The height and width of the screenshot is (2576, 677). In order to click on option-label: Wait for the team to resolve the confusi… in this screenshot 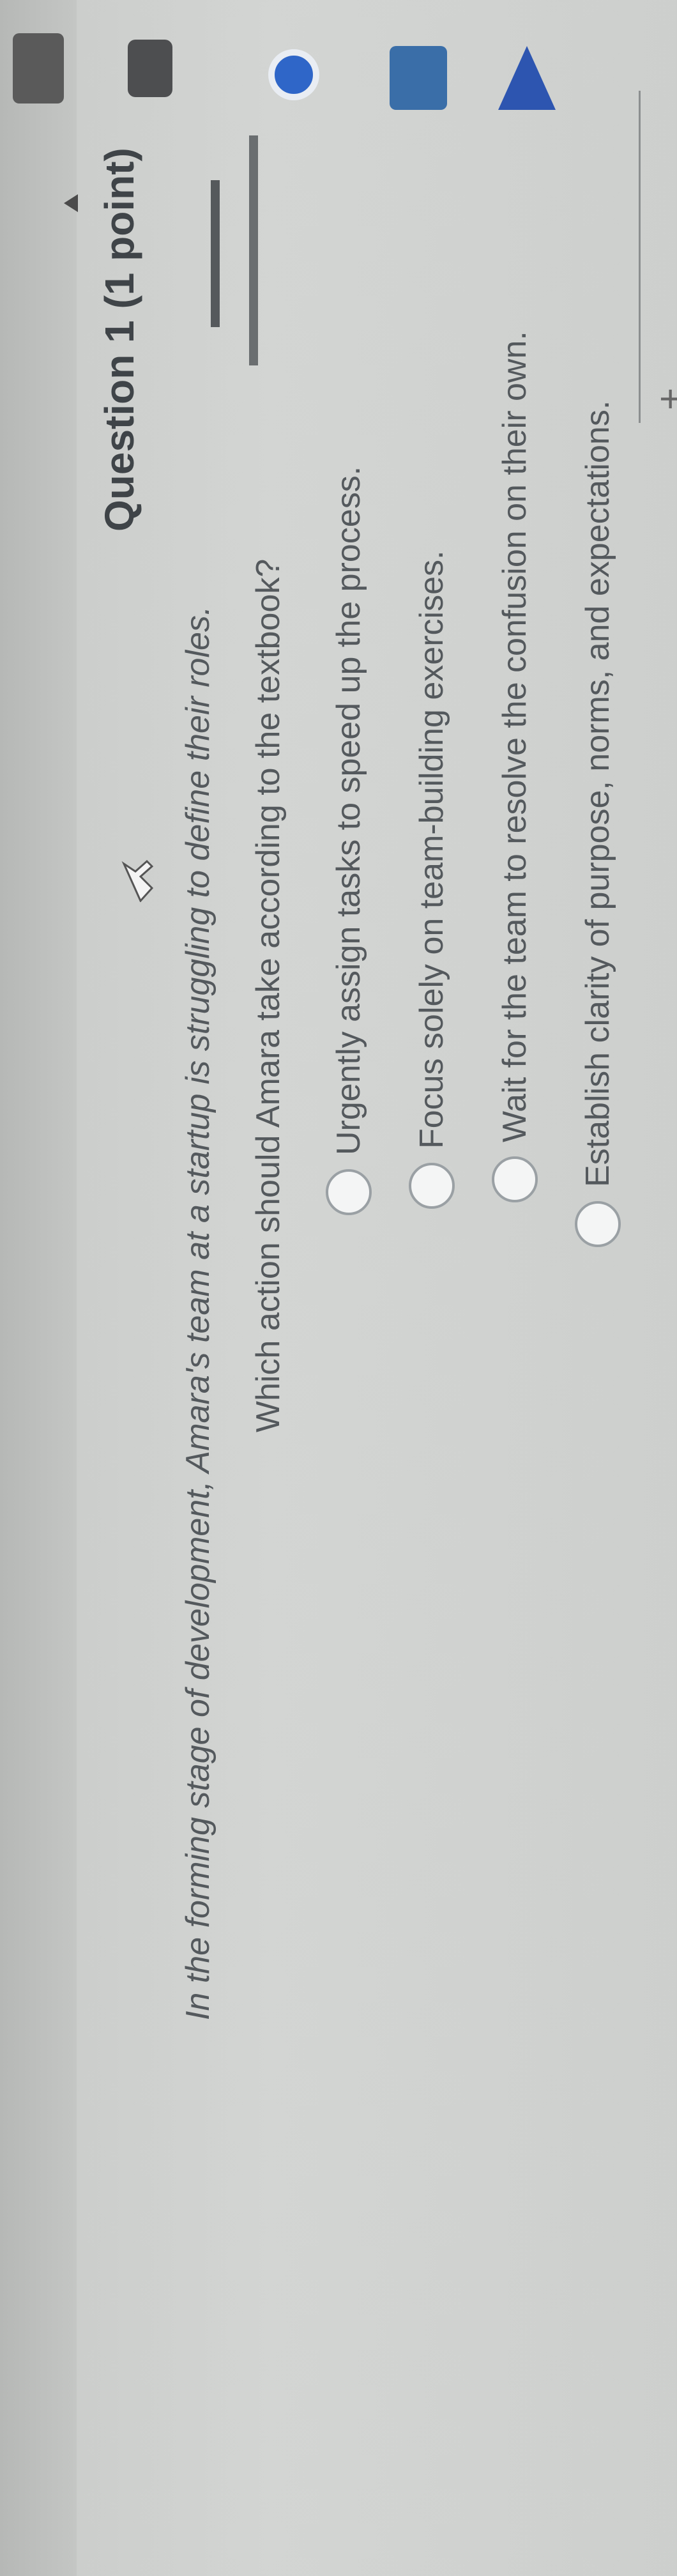, I will do `click(514, 736)`.